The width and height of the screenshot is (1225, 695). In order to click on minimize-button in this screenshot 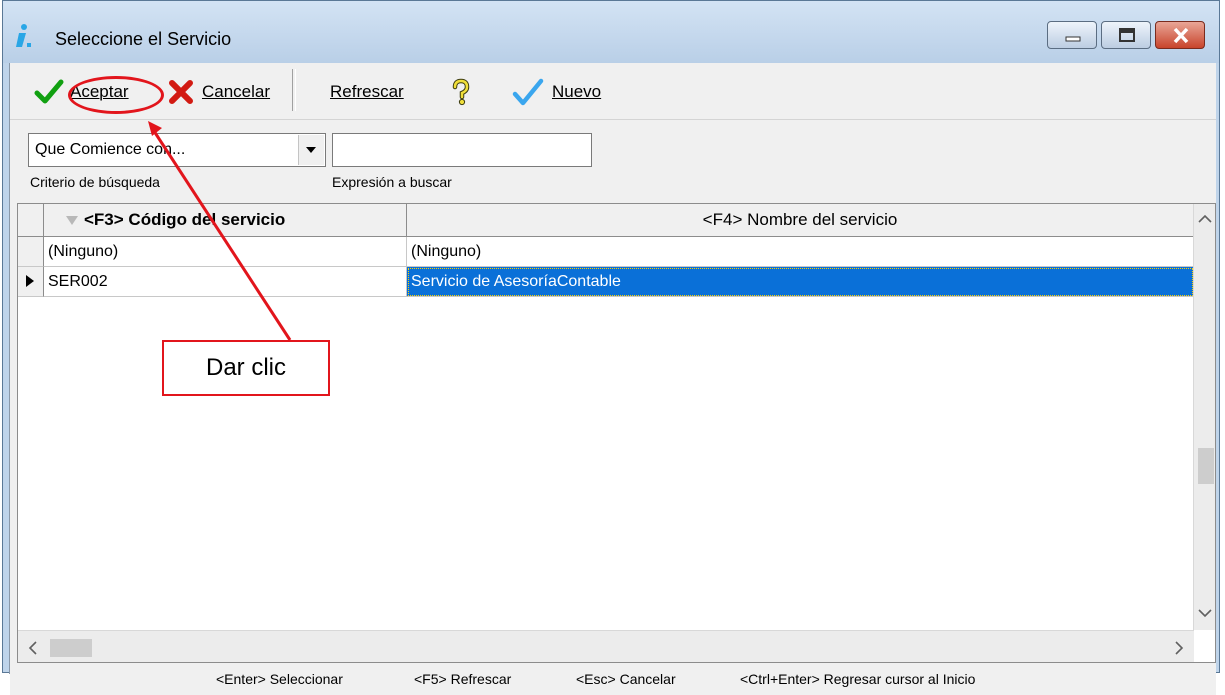, I will do `click(1072, 35)`.